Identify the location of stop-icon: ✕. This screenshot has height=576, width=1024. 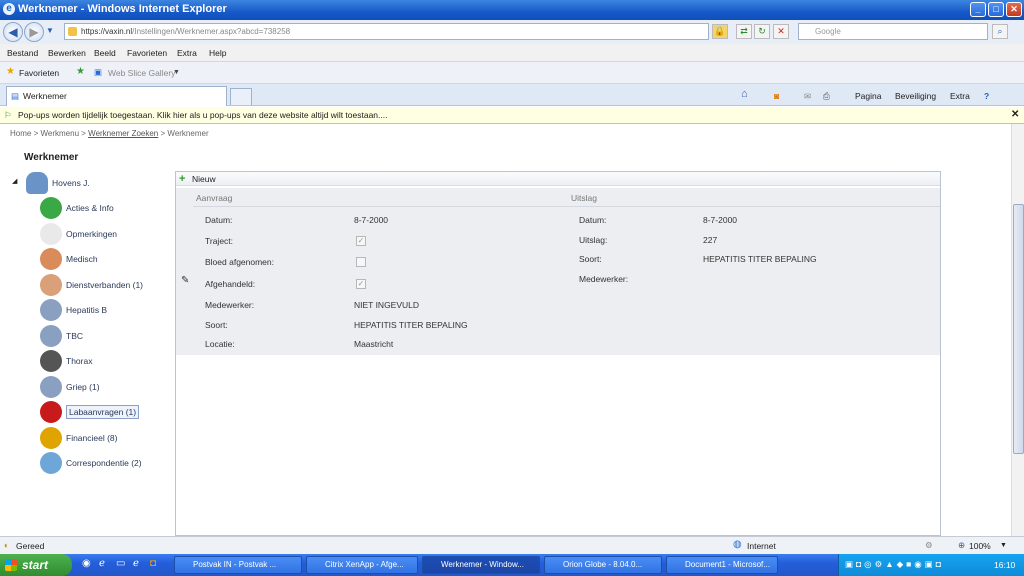
(781, 31).